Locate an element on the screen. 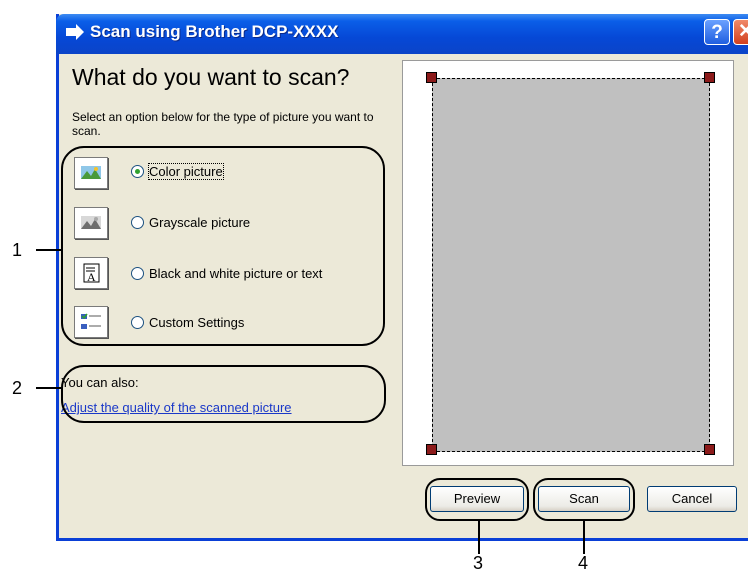 The image size is (748, 577). callout-number-1: 1 is located at coordinates (17, 250).